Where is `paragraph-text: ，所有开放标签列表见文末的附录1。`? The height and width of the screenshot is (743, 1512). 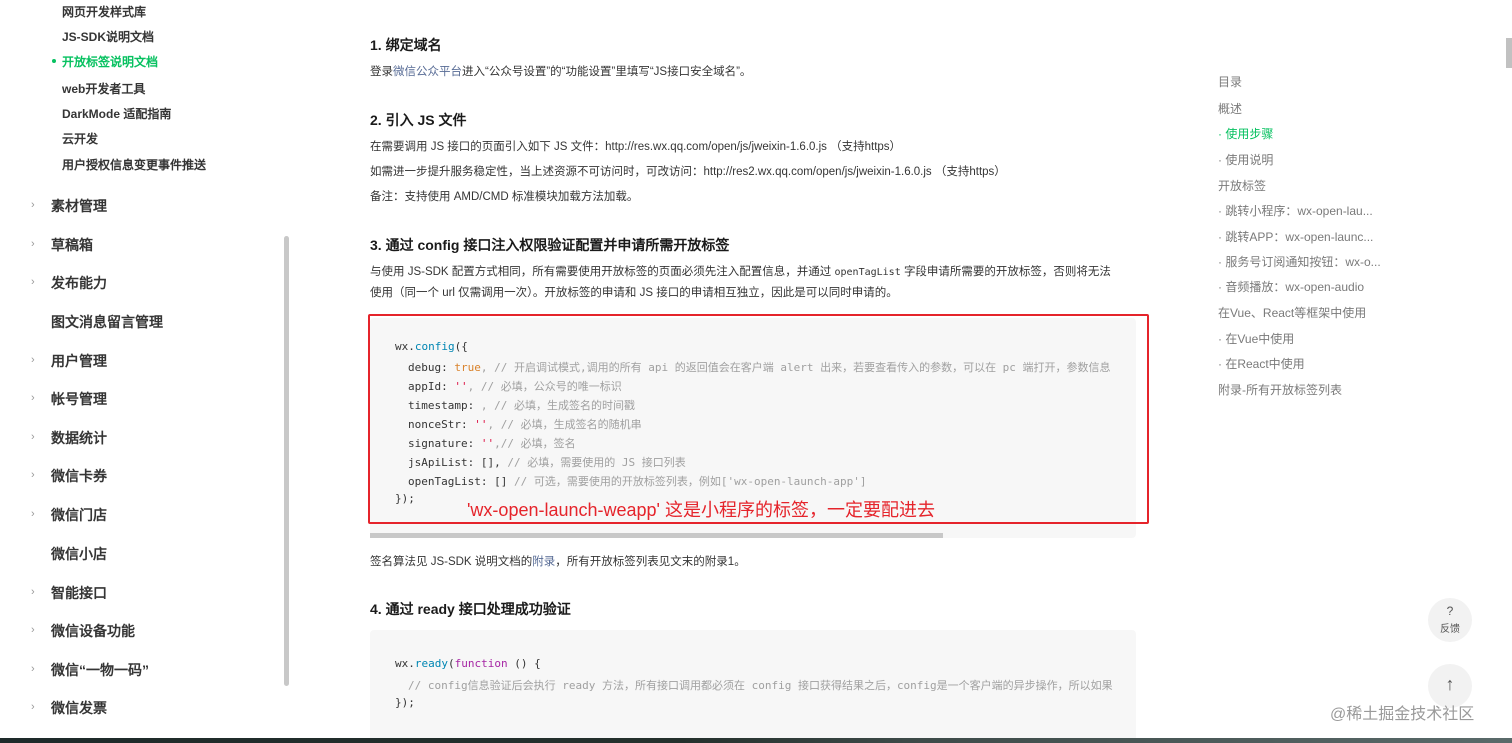 paragraph-text: ，所有开放标签列表见文末的附录1。 is located at coordinates (650, 562).